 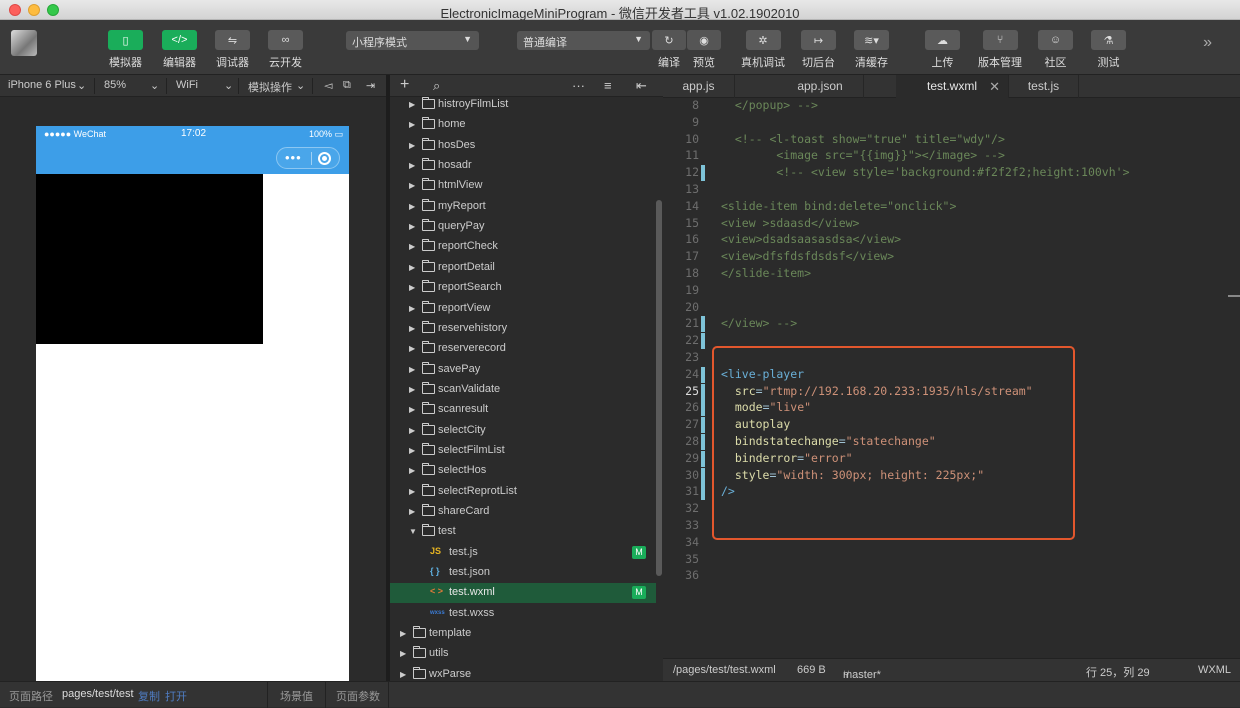 What do you see at coordinates (115, 85) in the screenshot?
I see `zoom-select: 85%` at bounding box center [115, 85].